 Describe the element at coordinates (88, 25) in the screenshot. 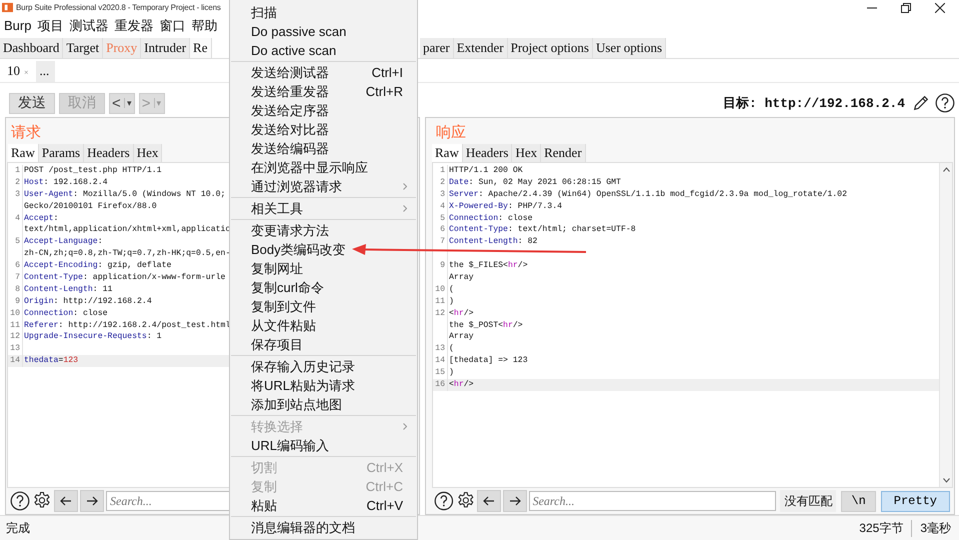

I see `menu-entry: 测试器` at that location.